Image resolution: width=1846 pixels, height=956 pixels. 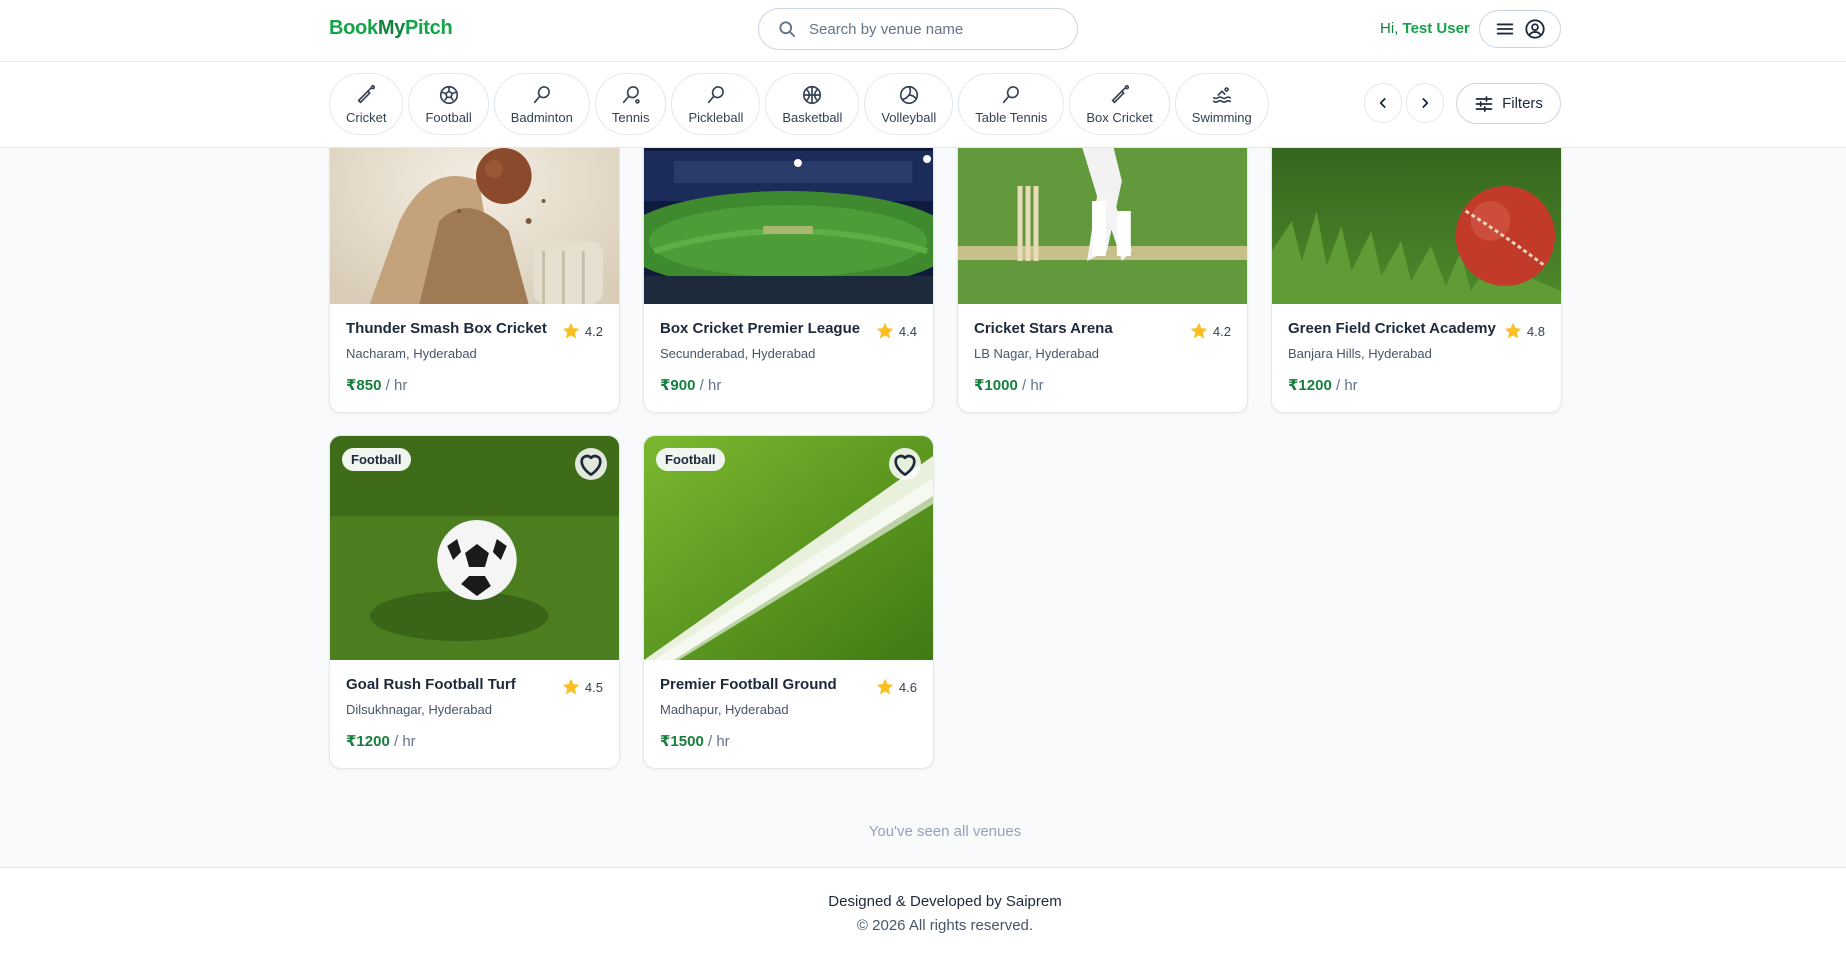 I want to click on category-label: Basketball, so click(x=812, y=117).